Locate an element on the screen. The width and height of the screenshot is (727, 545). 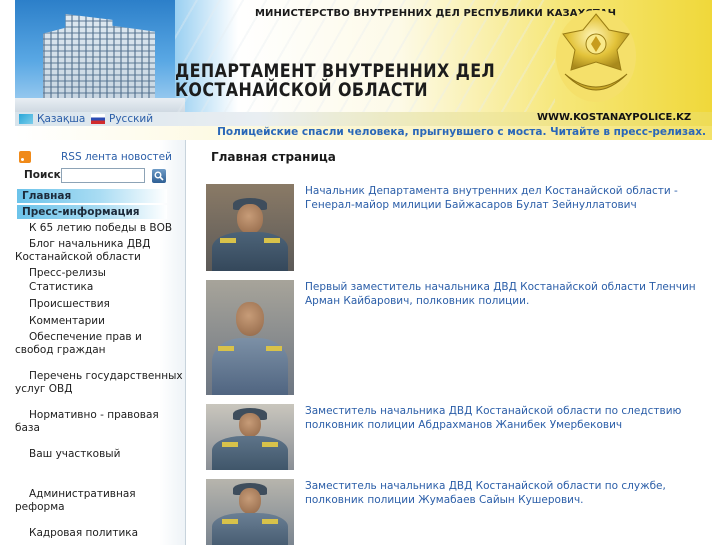
search-icon is located at coordinates (159, 176).